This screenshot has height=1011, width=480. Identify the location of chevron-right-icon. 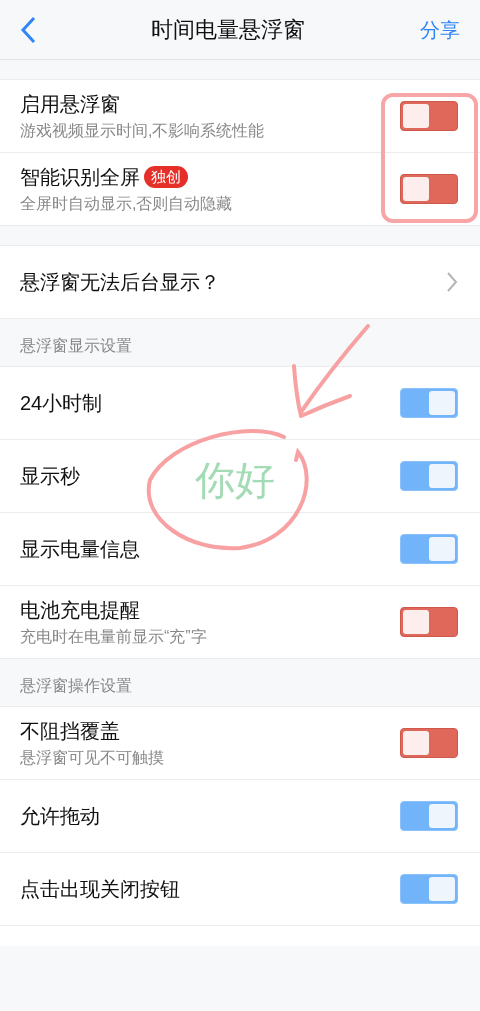
(452, 282).